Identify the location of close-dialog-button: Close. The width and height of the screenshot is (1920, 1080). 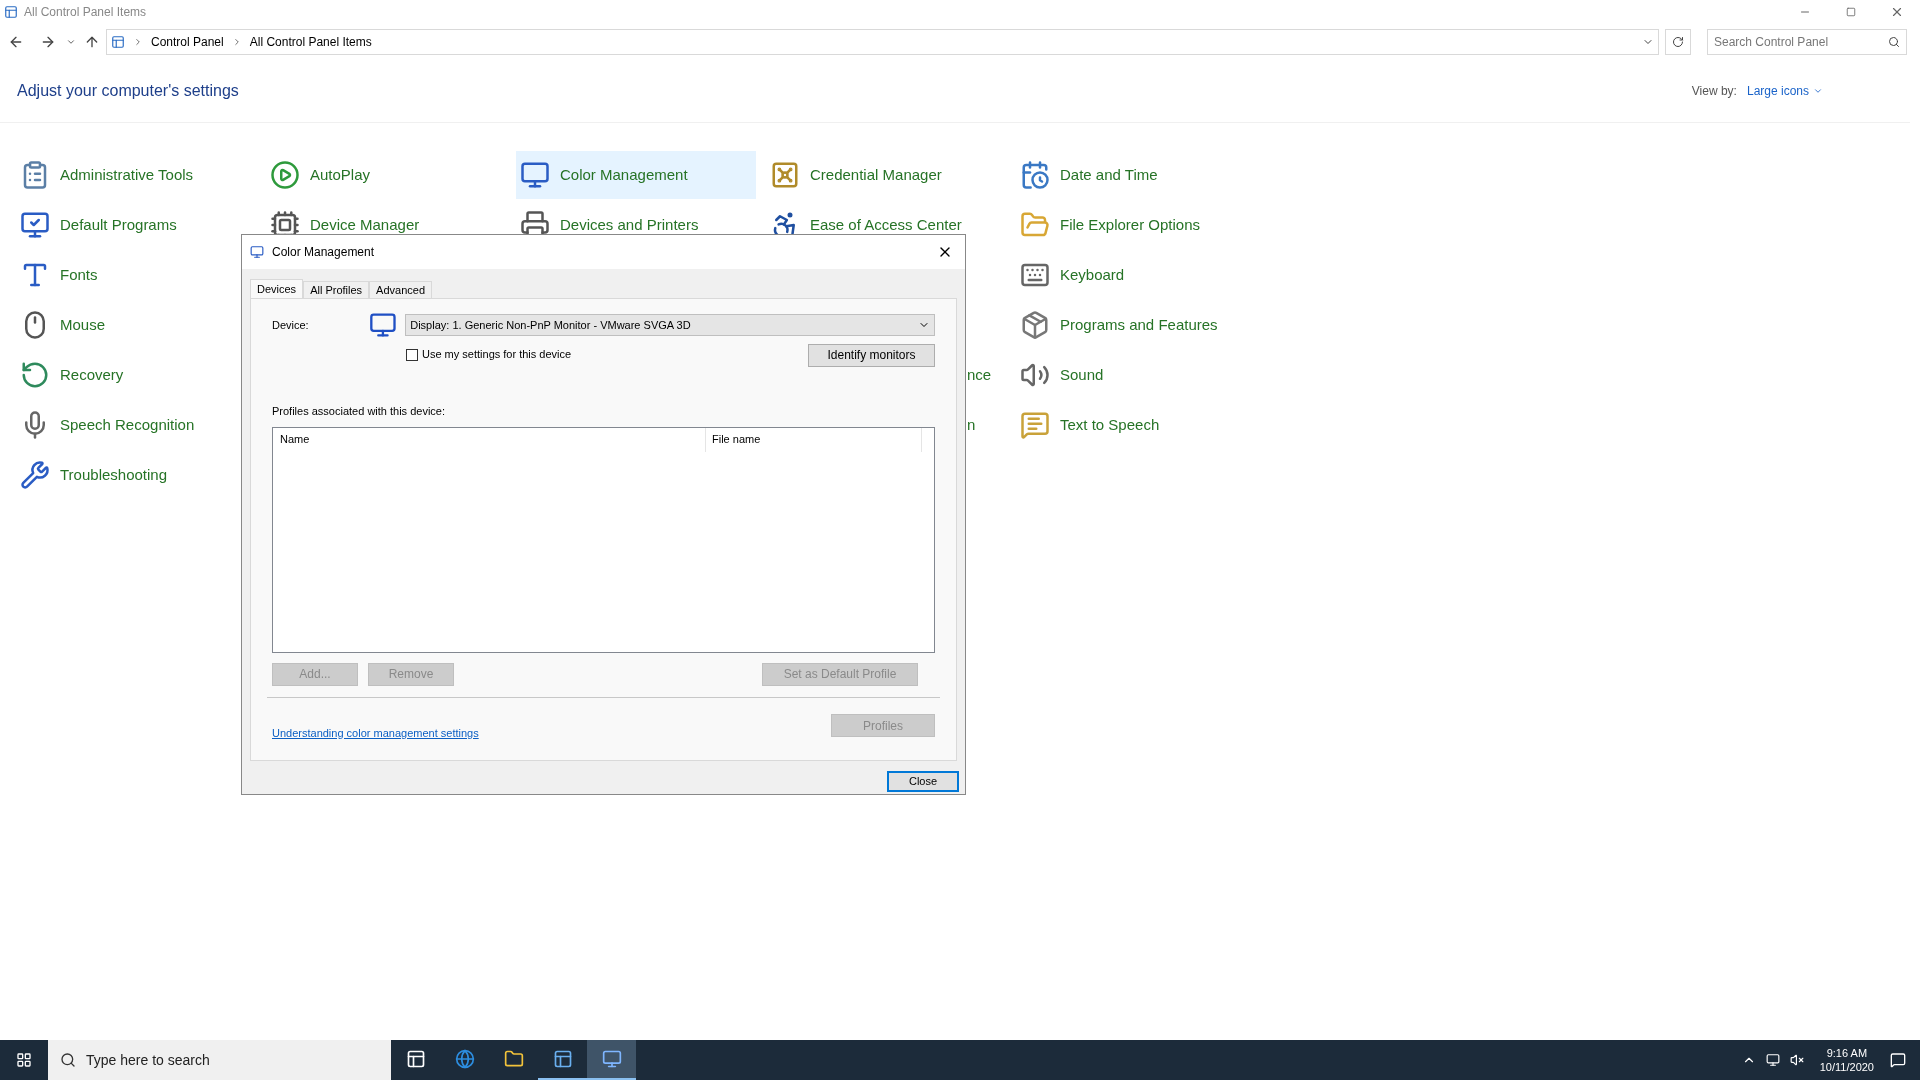
(923, 781).